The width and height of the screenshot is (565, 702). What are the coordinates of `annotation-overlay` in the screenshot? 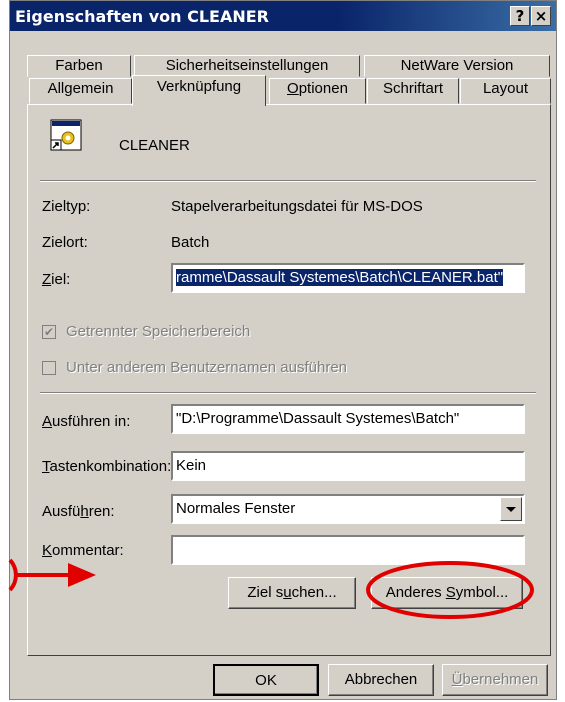 It's located at (271, 588).